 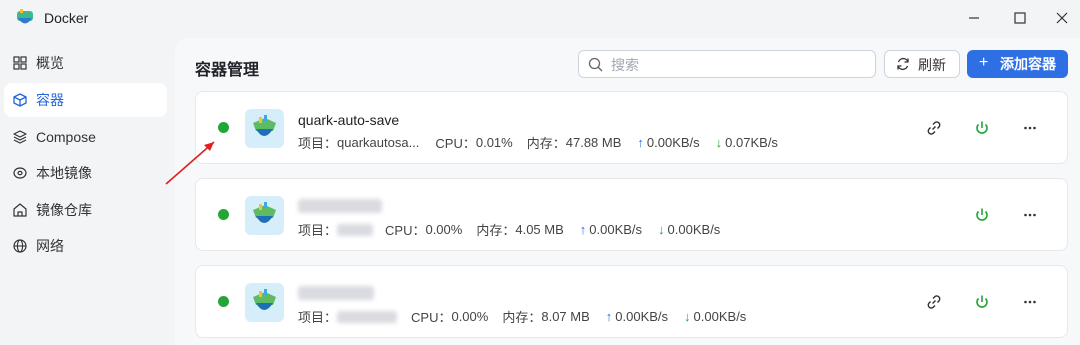 I want to click on sidebar-item-label: Compose, so click(x=66, y=137).